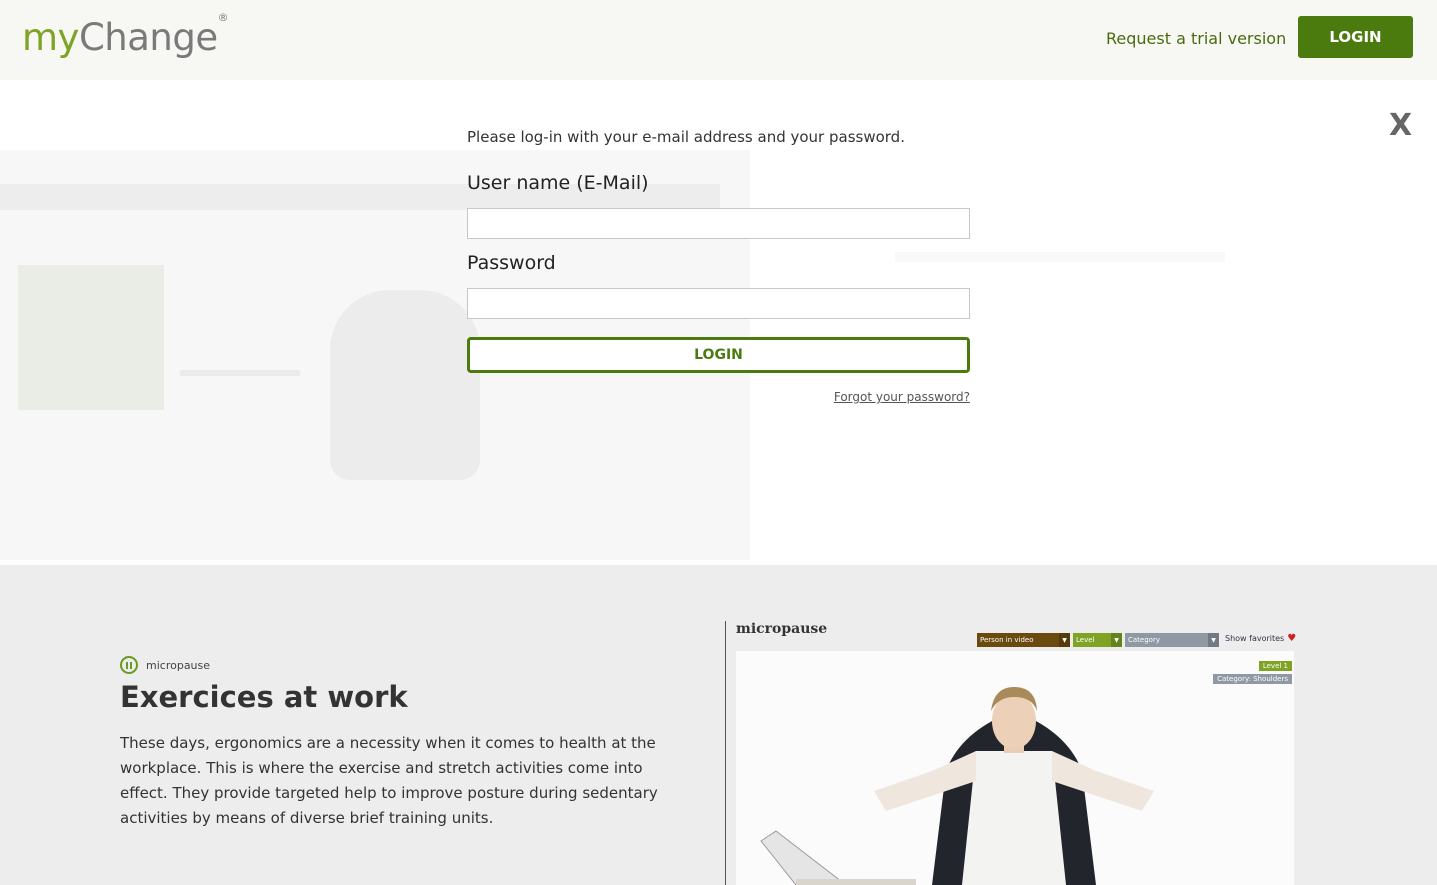 Image resolution: width=1437 pixels, height=885 pixels. What do you see at coordinates (1007, 640) in the screenshot?
I see `filter-person-label: Person in video` at bounding box center [1007, 640].